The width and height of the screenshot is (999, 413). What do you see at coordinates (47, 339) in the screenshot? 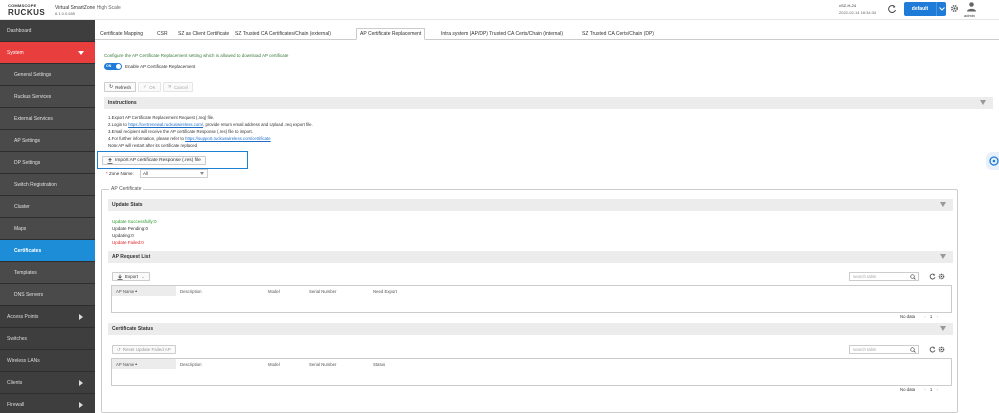
I see `sidebar-item-switches: Switches` at bounding box center [47, 339].